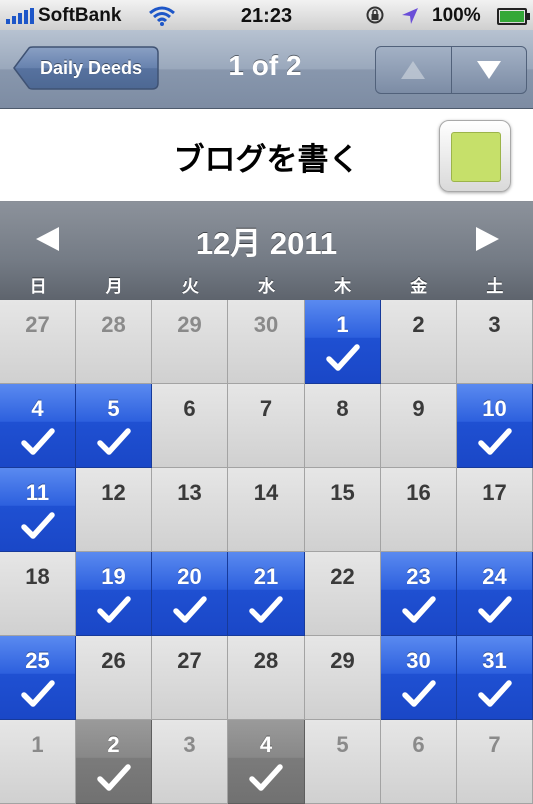 Image resolution: width=533 pixels, height=804 pixels. I want to click on status-bar: SoftBank 21:23 100%, so click(266, 15).